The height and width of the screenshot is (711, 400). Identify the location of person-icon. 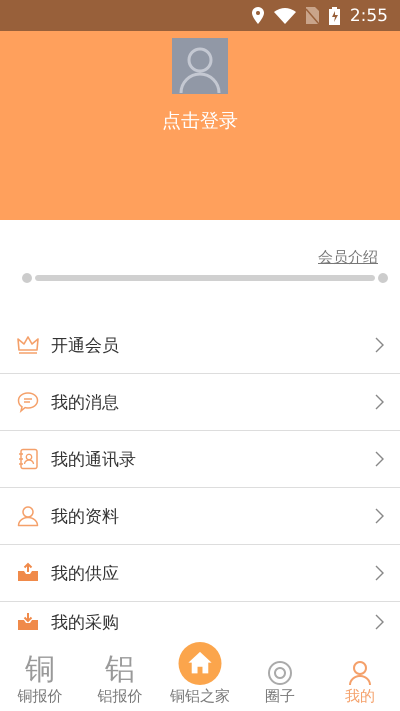
(28, 516).